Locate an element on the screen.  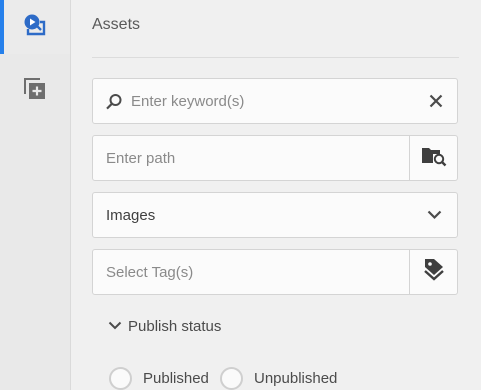
path-browse-button is located at coordinates (433, 158).